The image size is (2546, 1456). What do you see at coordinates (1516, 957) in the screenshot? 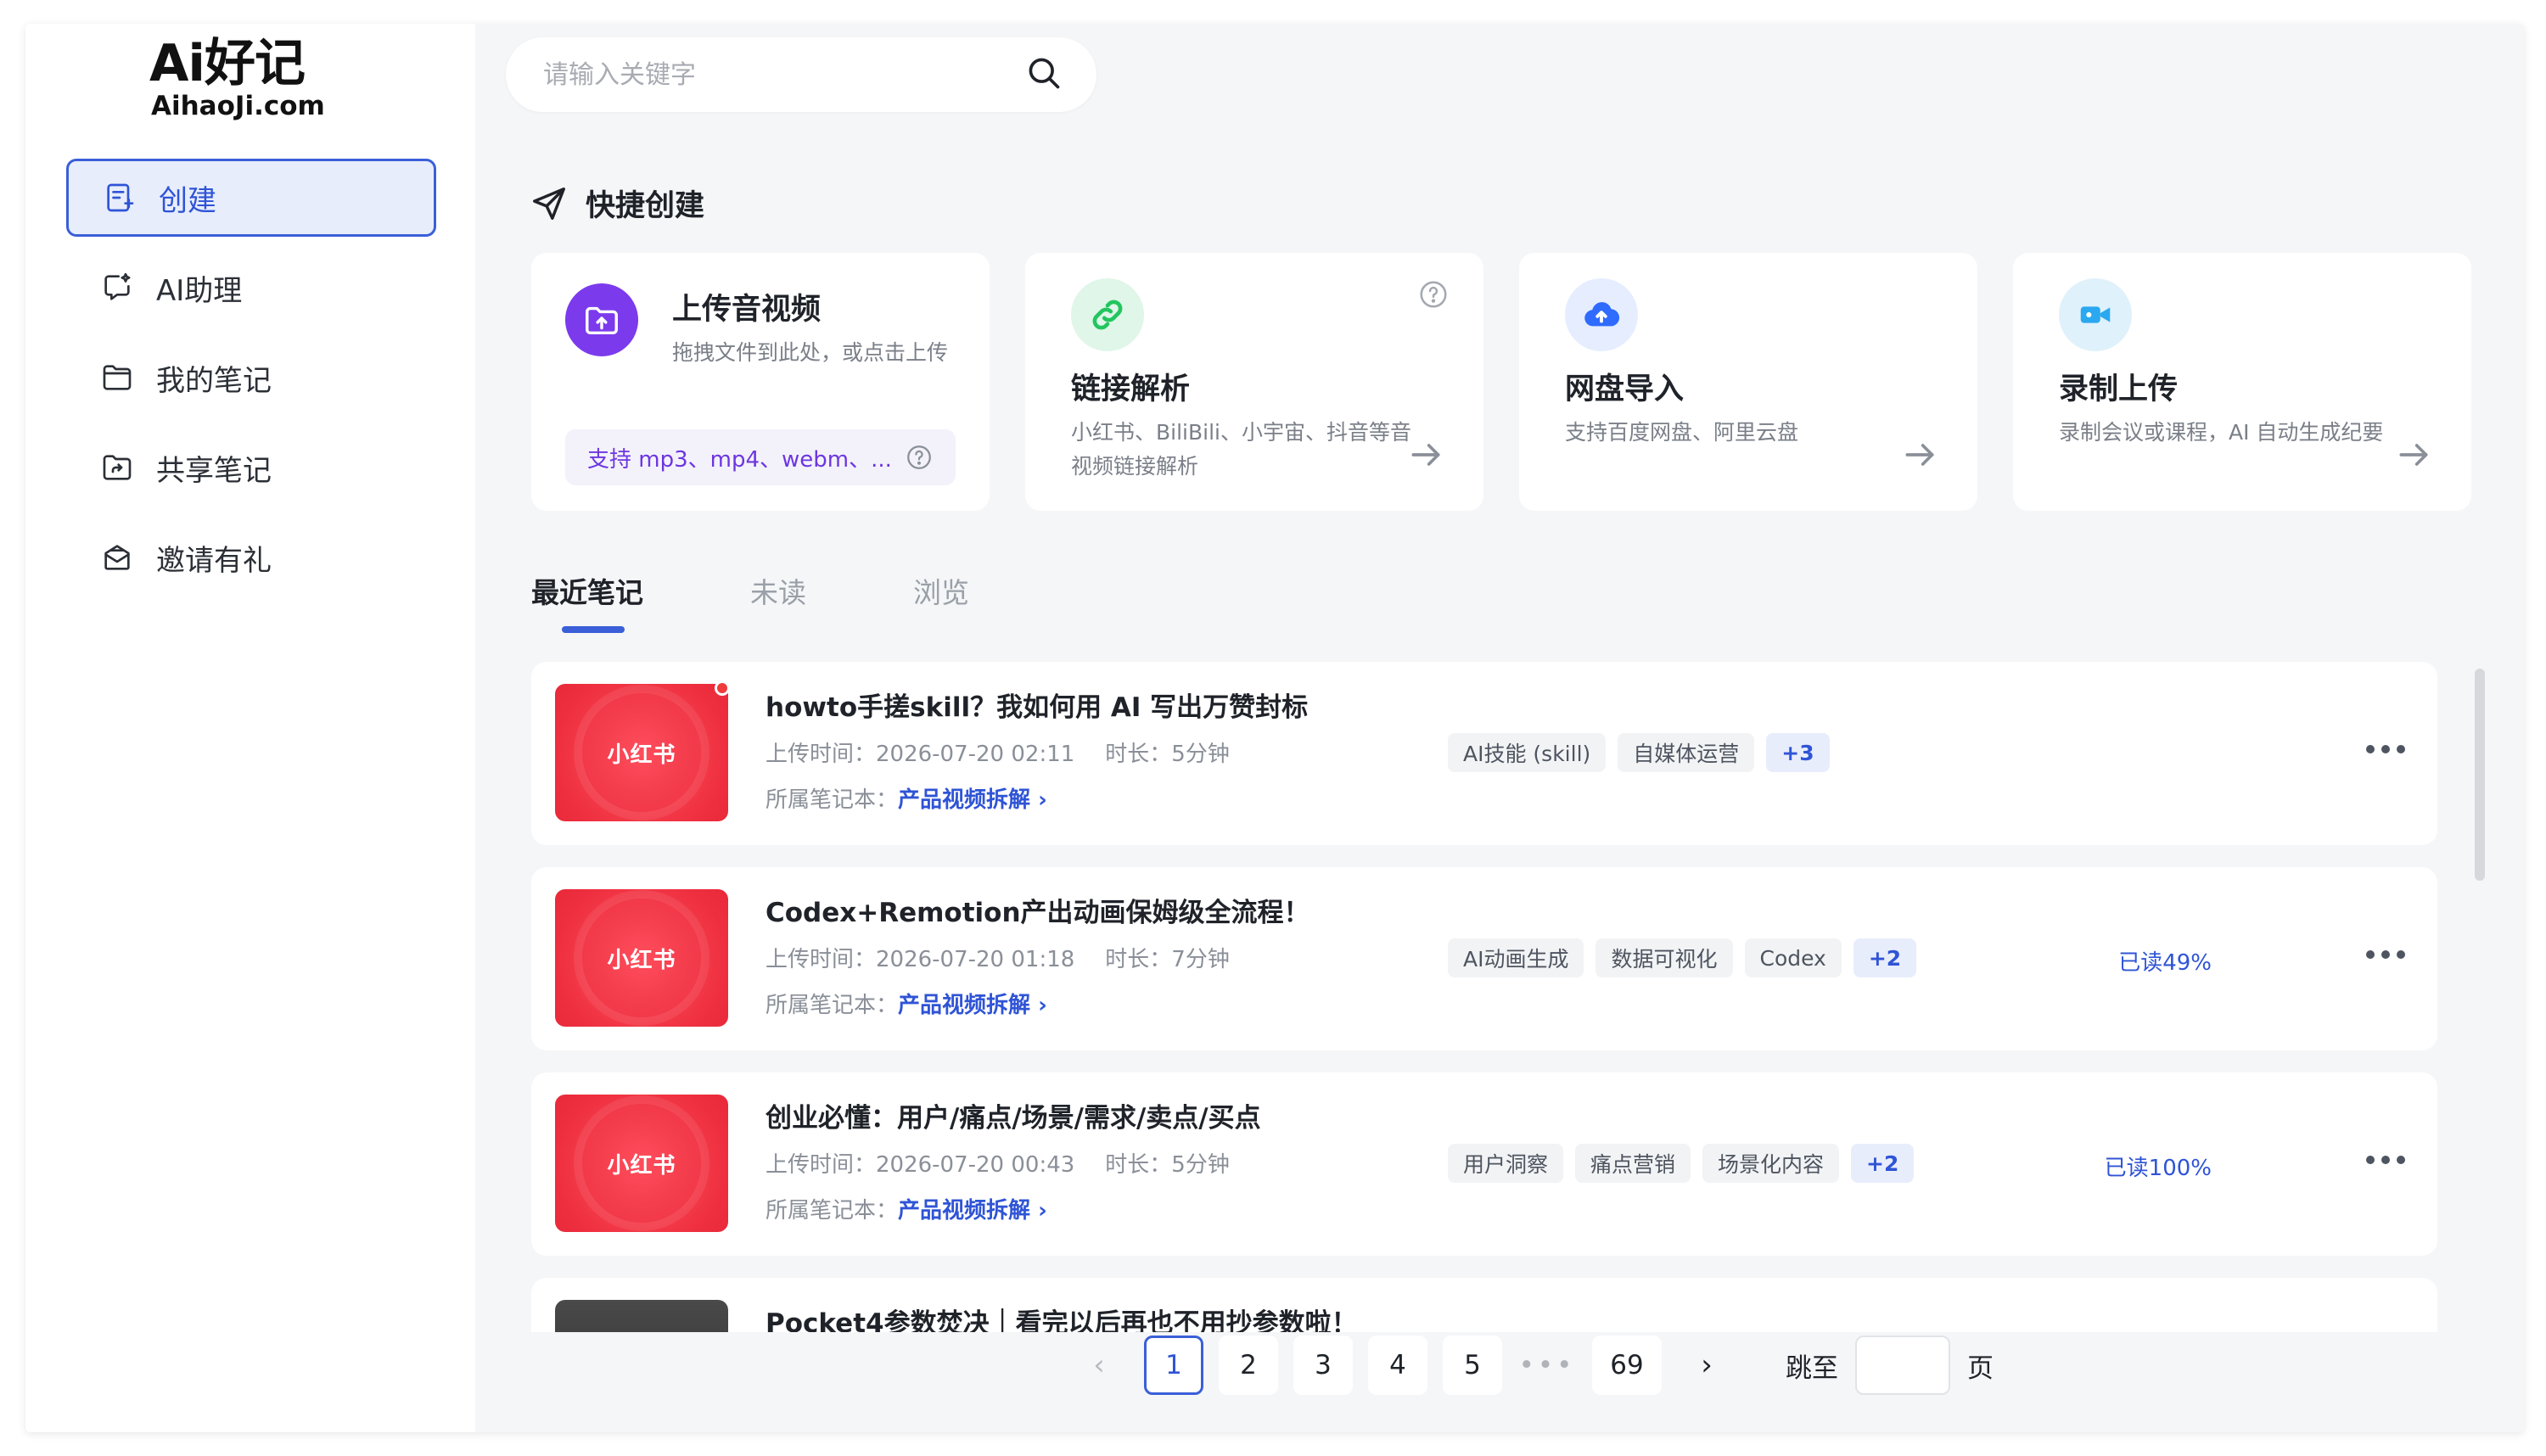
I see `note-tag: AI动画生成` at bounding box center [1516, 957].